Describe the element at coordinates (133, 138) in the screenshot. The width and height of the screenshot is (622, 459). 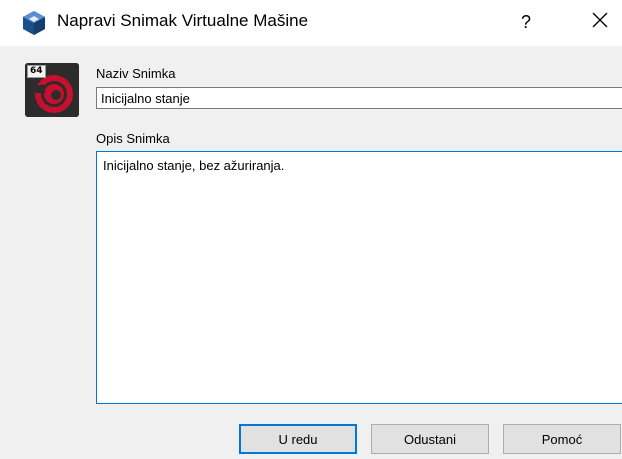
I see `description-label: Opis Snimka` at that location.